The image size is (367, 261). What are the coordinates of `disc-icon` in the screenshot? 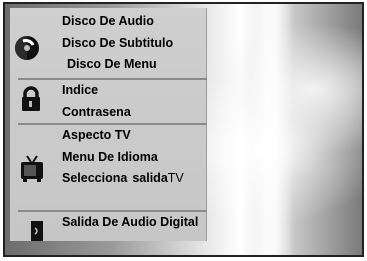 It's located at (27, 48).